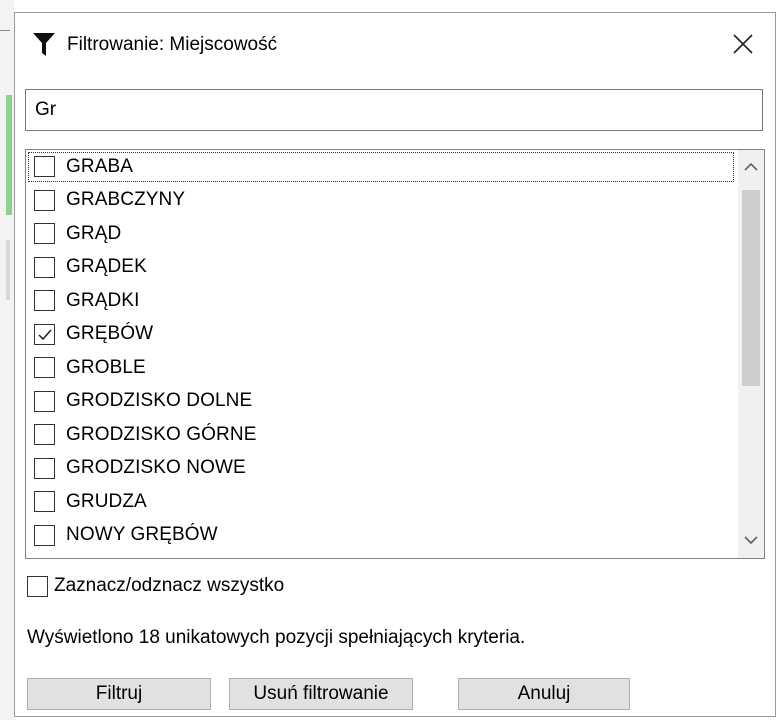 The height and width of the screenshot is (720, 779). Describe the element at coordinates (751, 288) in the screenshot. I see `scrollbar-thumb` at that location.